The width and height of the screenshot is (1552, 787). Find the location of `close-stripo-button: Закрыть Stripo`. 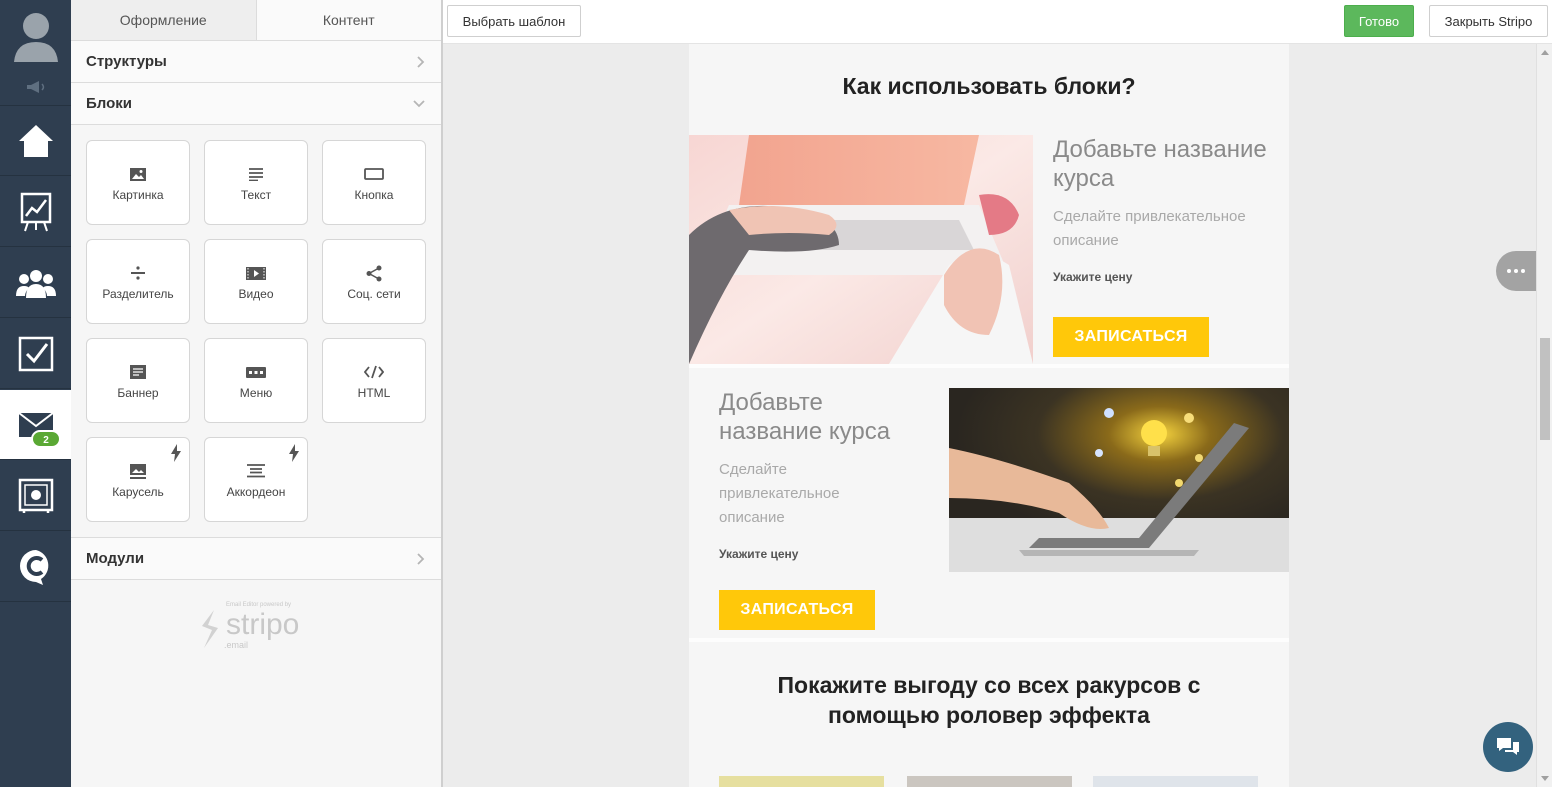

close-stripo-button: Закрыть Stripo is located at coordinates (1488, 21).